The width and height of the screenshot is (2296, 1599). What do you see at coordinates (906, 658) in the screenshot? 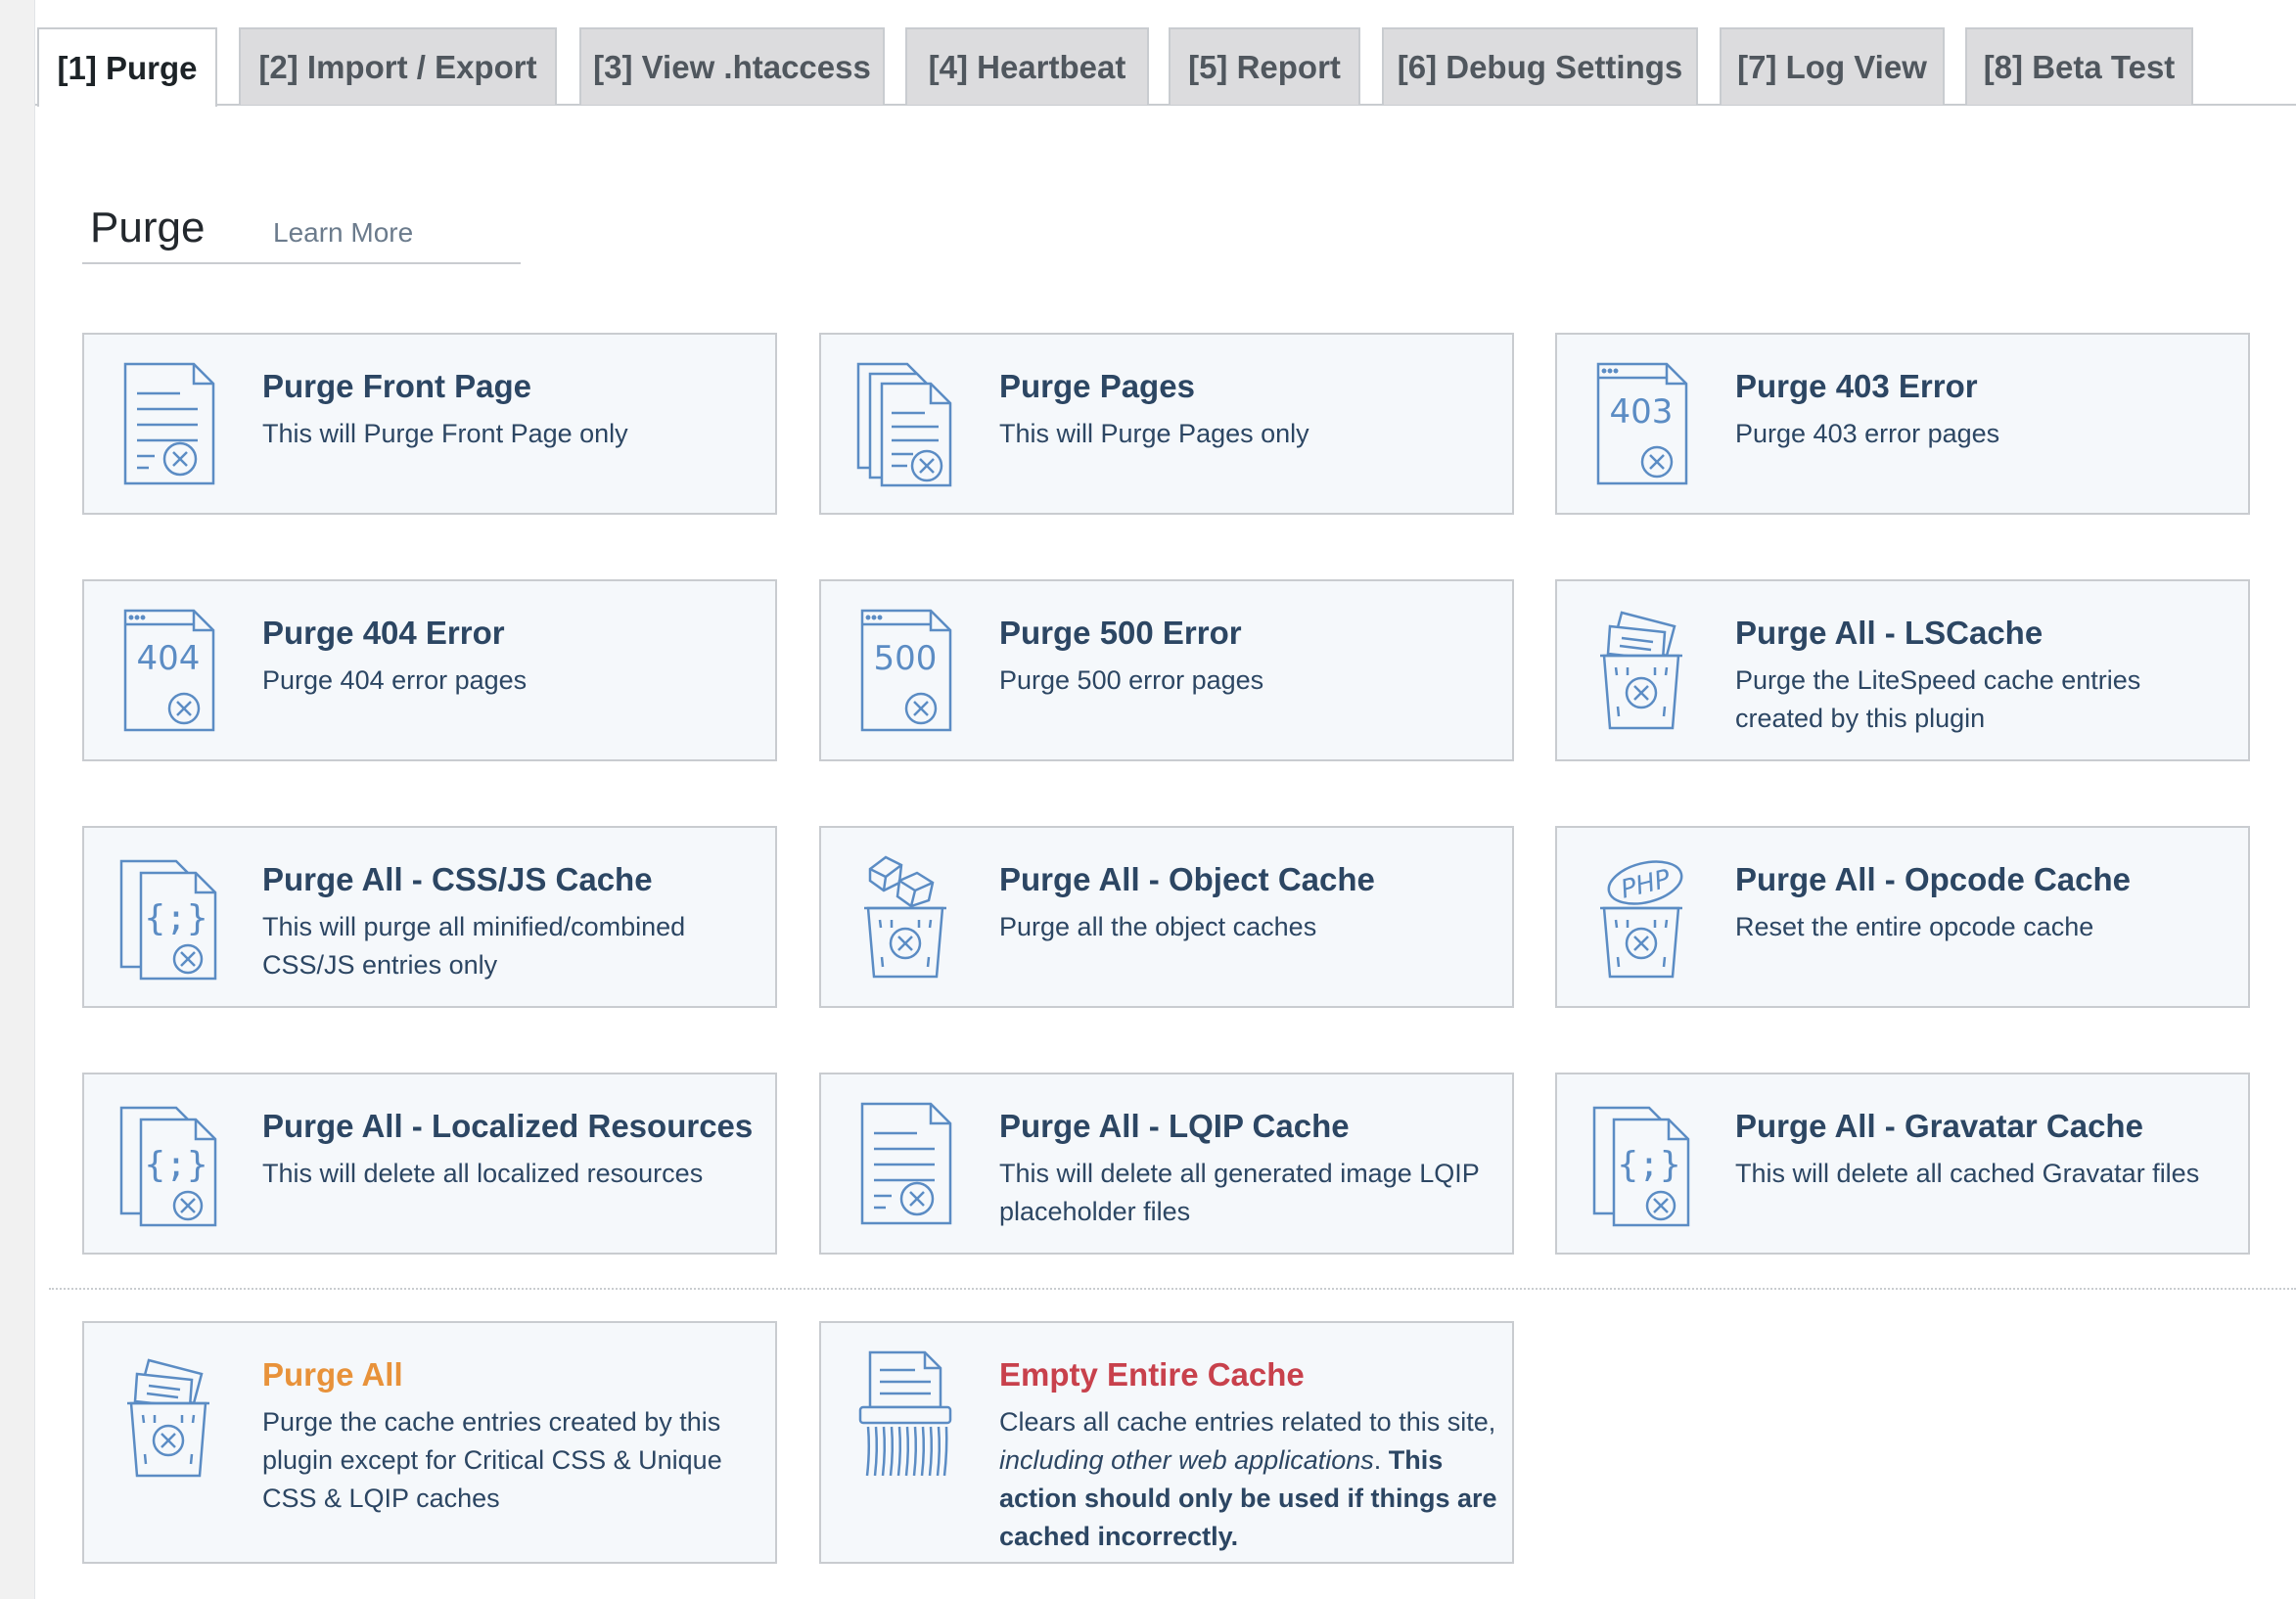
I see `svg-text: 500` at bounding box center [906, 658].